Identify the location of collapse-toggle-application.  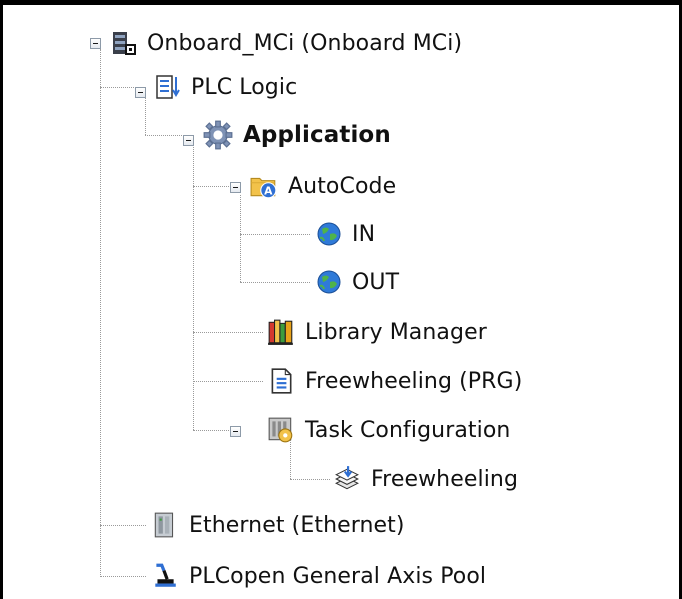
(188, 140).